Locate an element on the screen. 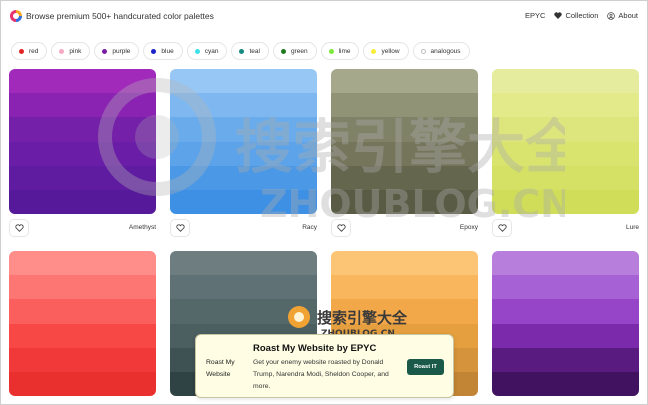 Image resolution: width=648 pixels, height=405 pixels. roast-title: Roast My Website by EPYC is located at coordinates (315, 348).